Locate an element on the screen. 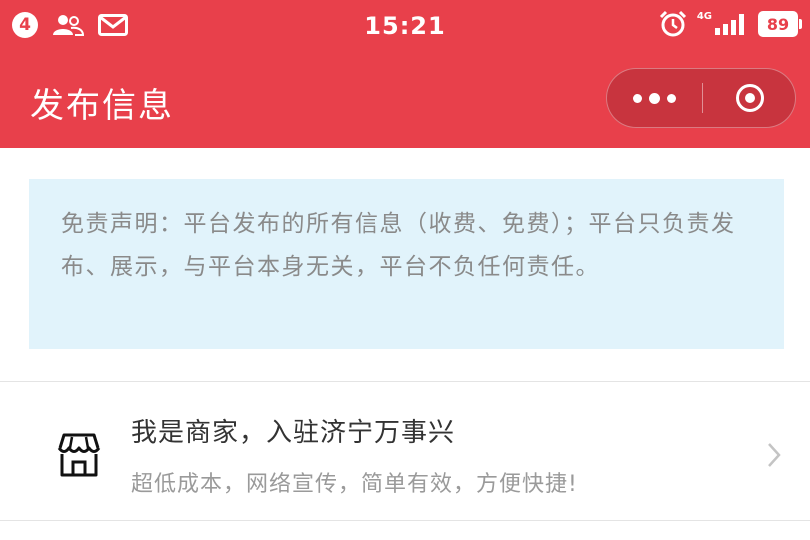  divider is located at coordinates (405, 520).